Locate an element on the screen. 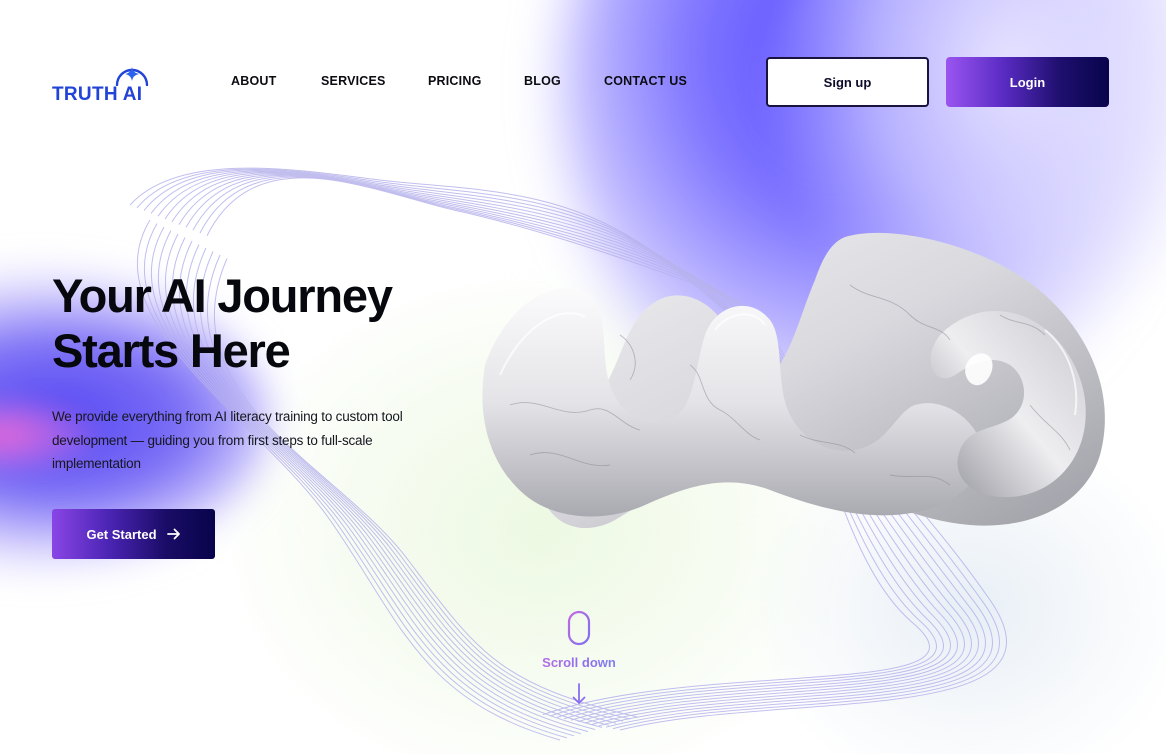 The image size is (1166, 754). nav-services: SERVICES is located at coordinates (353, 81).